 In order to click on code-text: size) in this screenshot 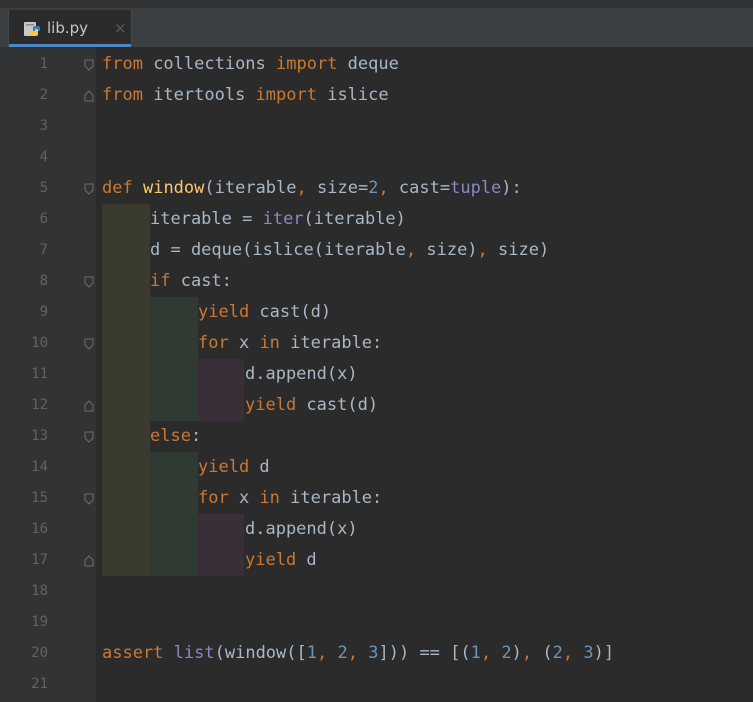, I will do `click(447, 250)`.